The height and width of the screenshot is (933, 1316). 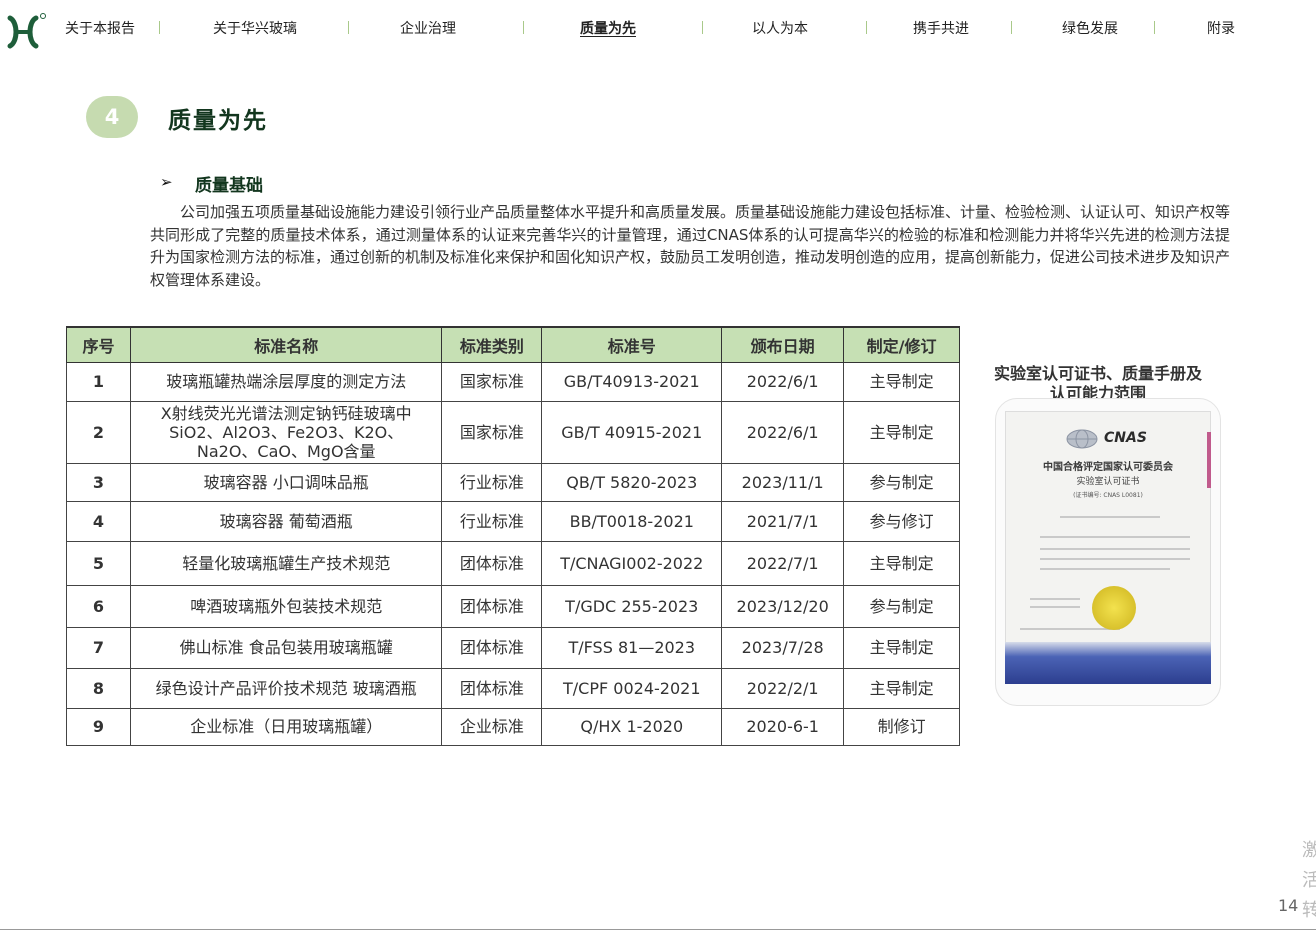 I want to click on cell-code: T/GDC 255-2023, so click(x=632, y=606).